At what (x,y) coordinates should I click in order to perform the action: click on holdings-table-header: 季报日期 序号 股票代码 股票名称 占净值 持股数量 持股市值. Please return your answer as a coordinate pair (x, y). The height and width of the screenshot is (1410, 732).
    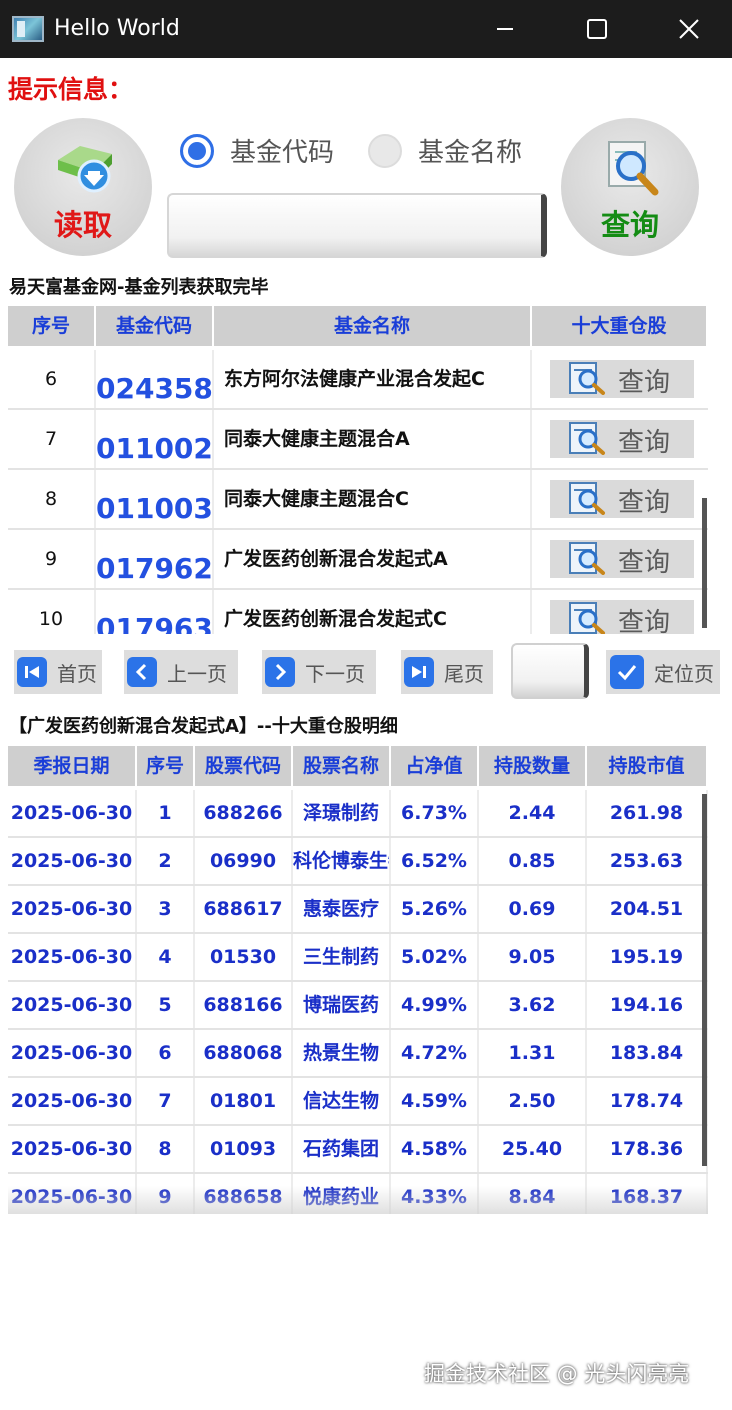
    Looking at the image, I should click on (358, 766).